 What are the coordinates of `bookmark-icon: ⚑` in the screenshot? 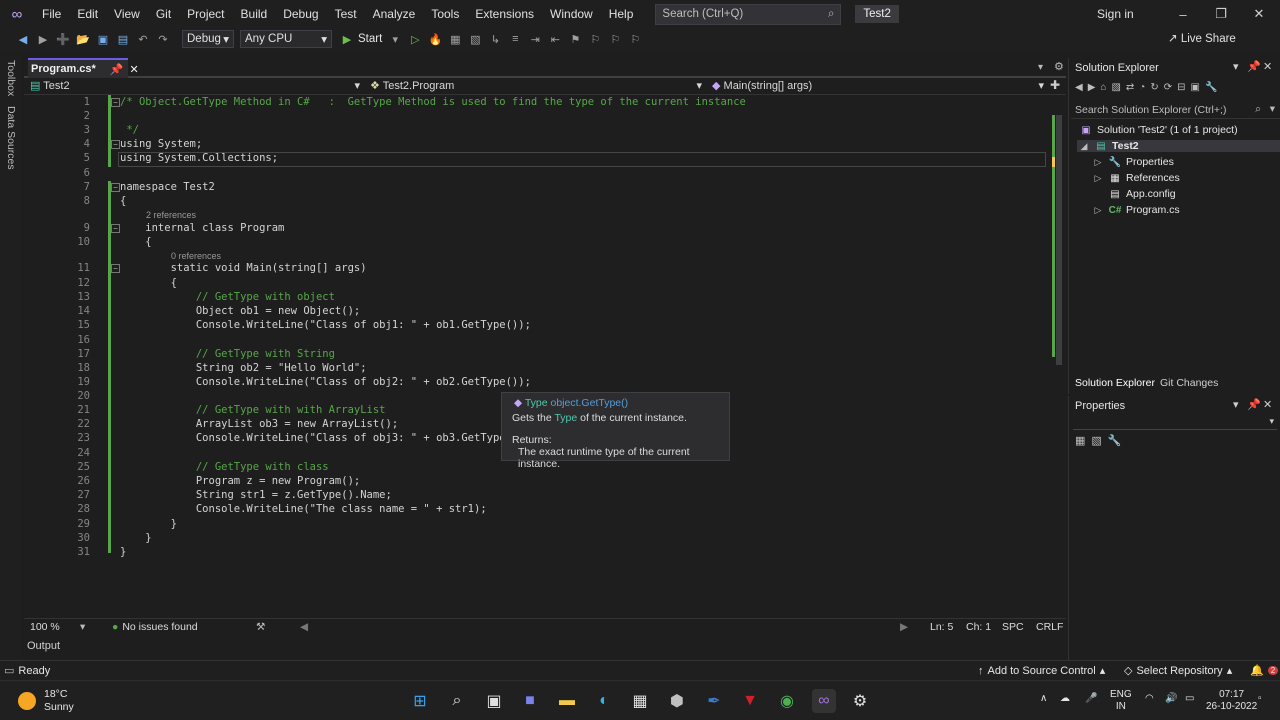 It's located at (575, 39).